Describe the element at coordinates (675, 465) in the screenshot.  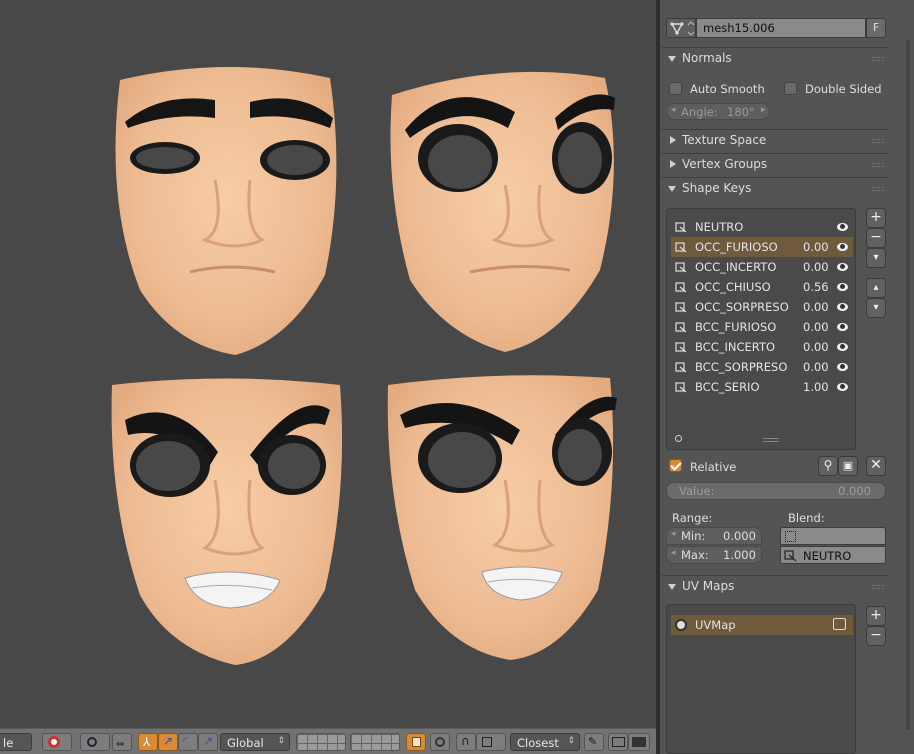
I see `relative-checkbox` at that location.